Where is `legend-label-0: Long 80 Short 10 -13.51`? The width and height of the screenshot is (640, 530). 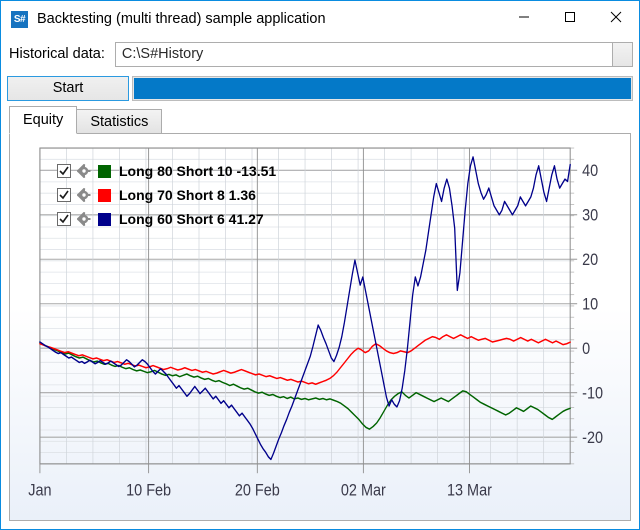
legend-label-0: Long 80 Short 10 -13.51 is located at coordinates (198, 171).